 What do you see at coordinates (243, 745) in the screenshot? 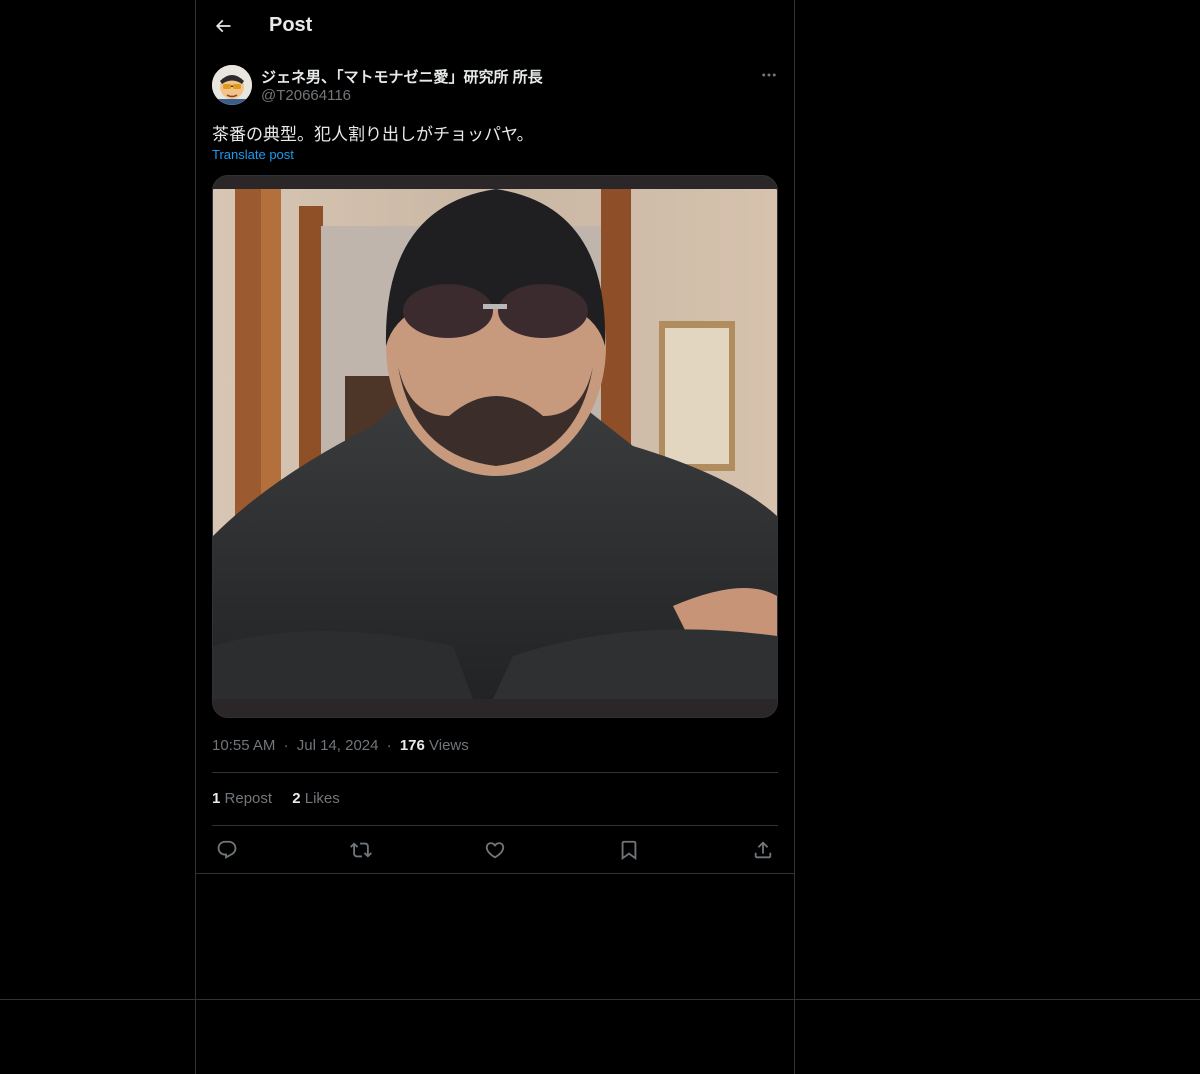
I see `post-time: 10:55 AM` at bounding box center [243, 745].